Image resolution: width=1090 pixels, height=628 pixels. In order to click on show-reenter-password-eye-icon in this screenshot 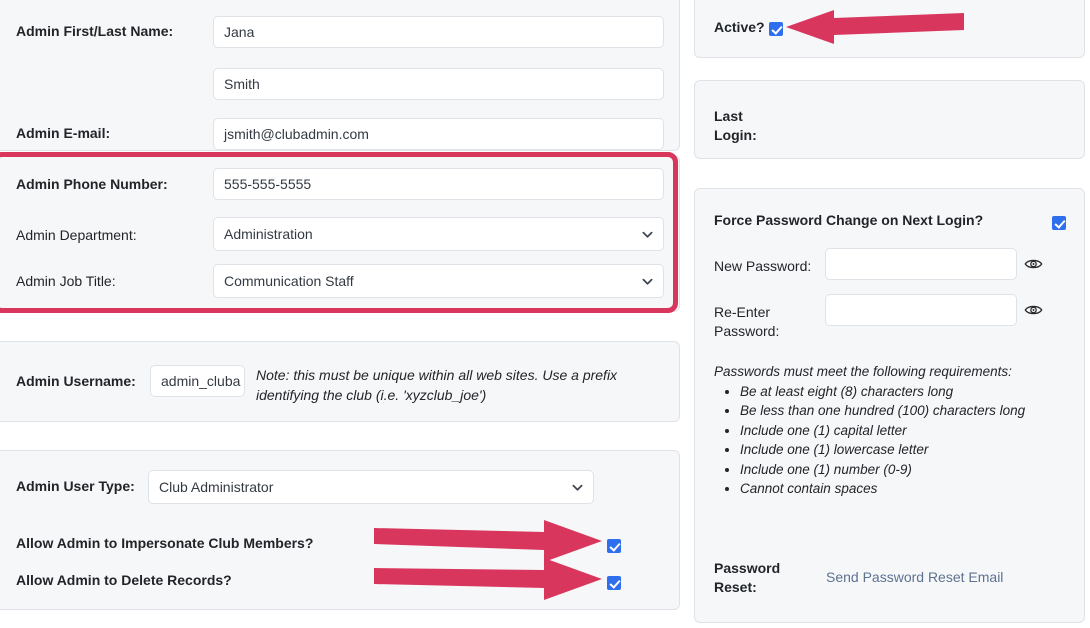, I will do `click(1033, 310)`.